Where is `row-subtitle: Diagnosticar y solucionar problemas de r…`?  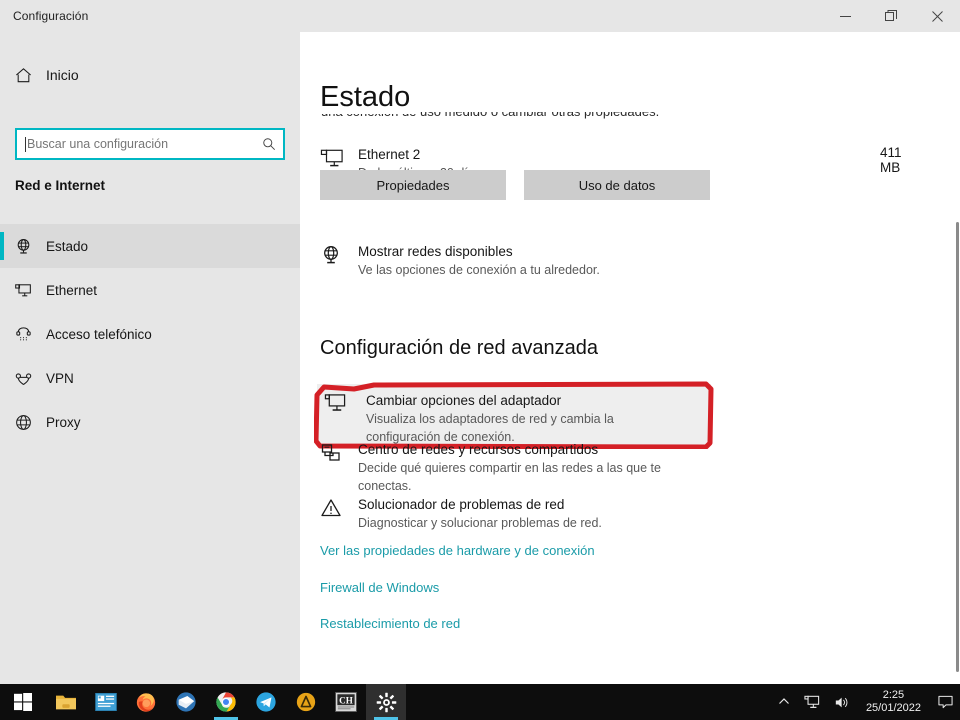 row-subtitle: Diagnosticar y solucionar problemas de r… is located at coordinates (480, 523).